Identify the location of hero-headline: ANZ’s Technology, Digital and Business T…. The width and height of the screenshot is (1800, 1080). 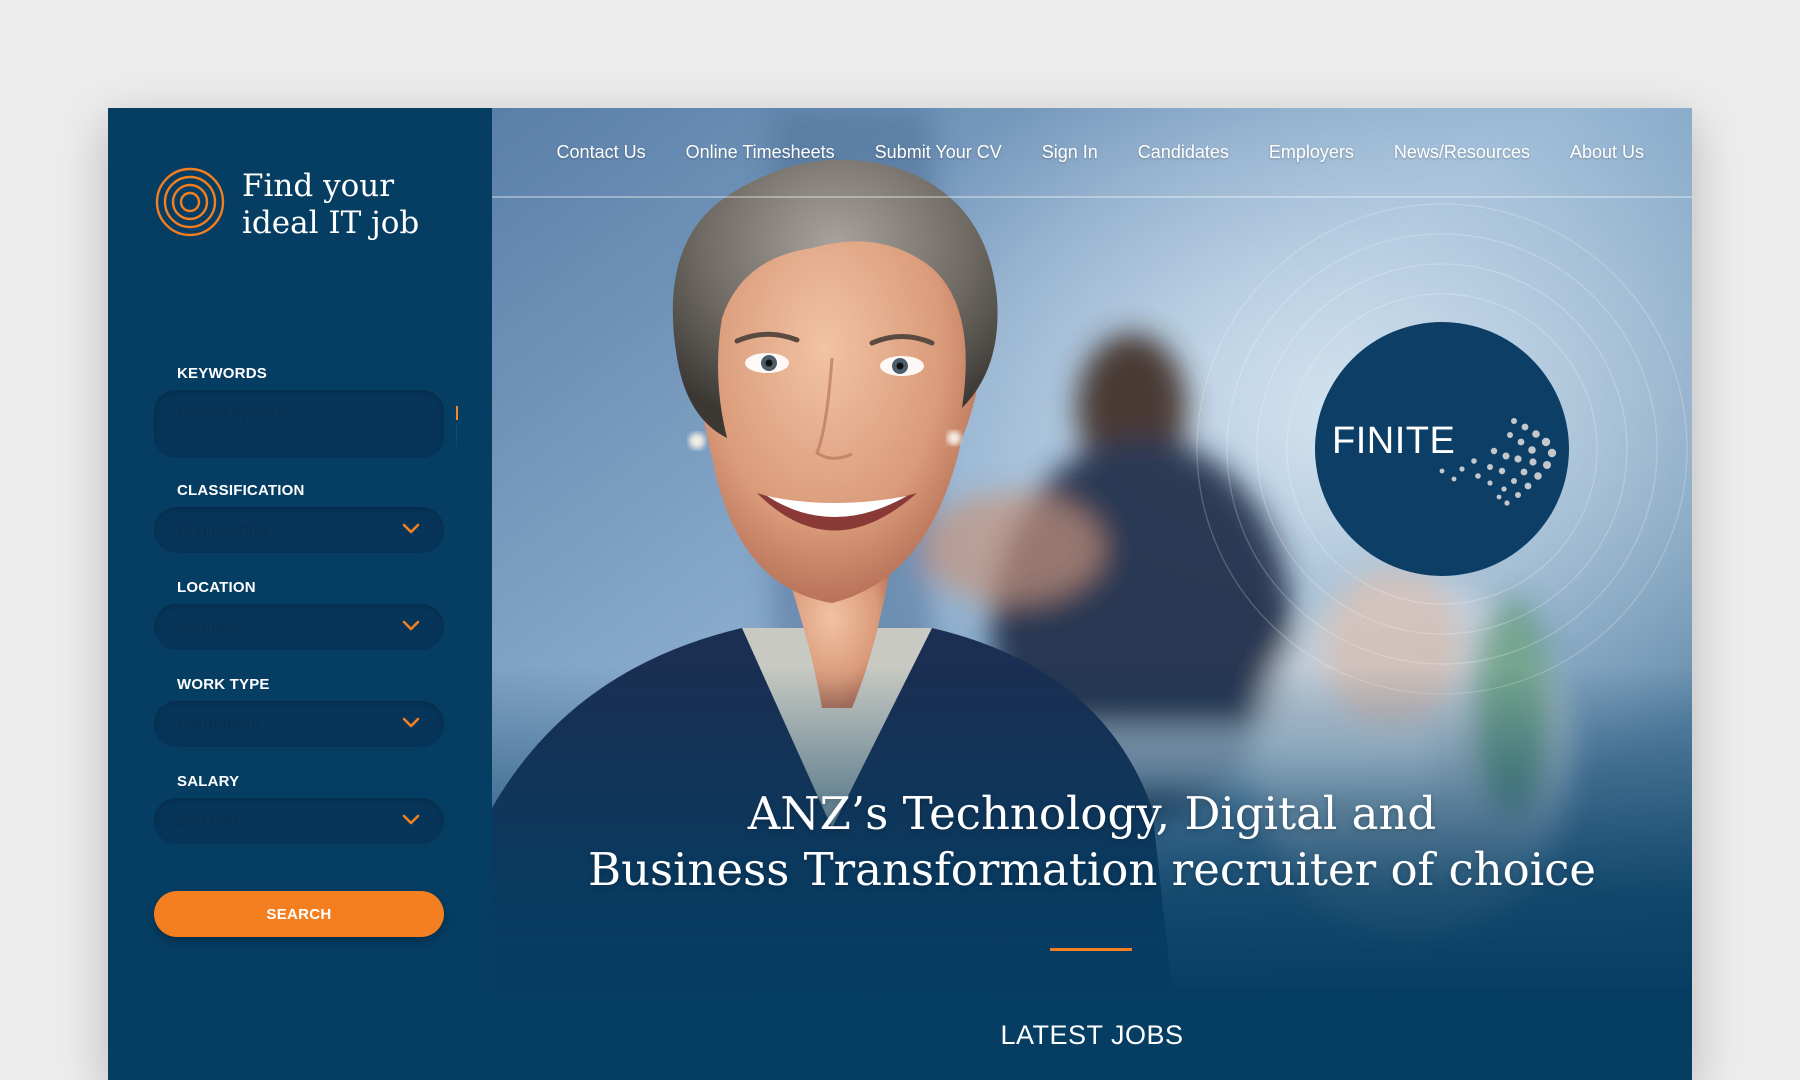
(1092, 842).